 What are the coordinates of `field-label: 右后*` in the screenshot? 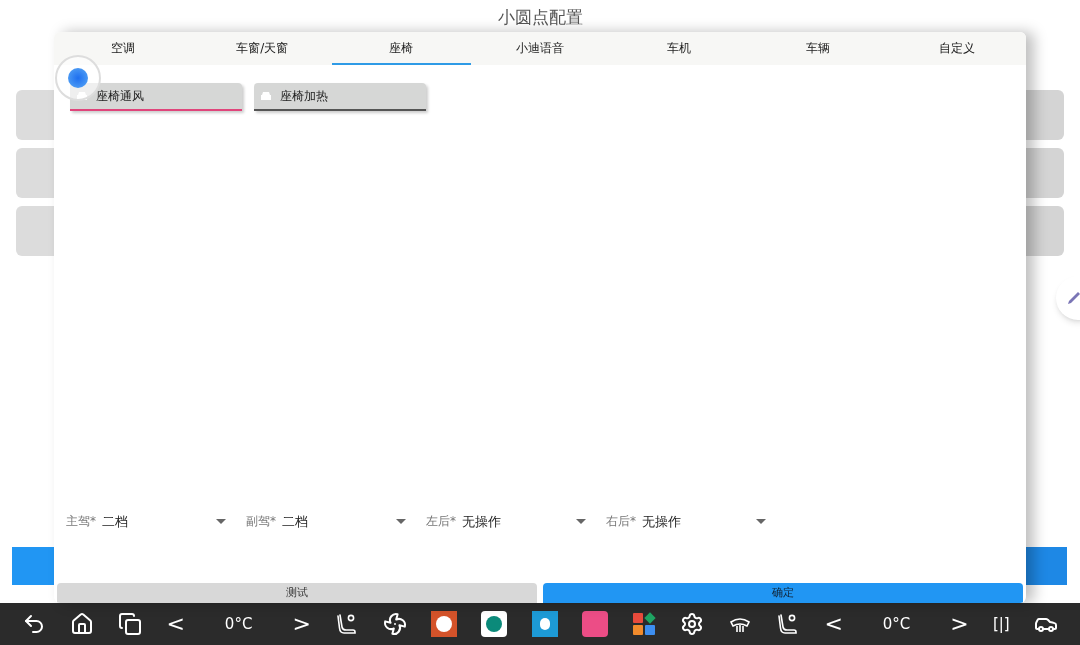 It's located at (621, 522).